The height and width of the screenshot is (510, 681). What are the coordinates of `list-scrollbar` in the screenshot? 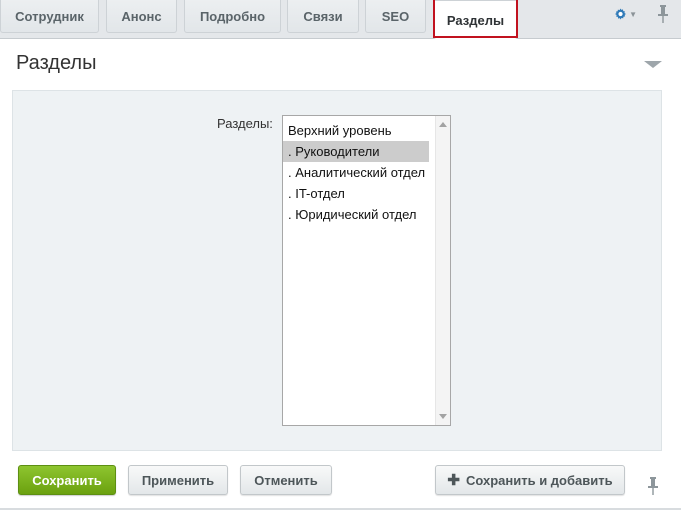 It's located at (442, 270).